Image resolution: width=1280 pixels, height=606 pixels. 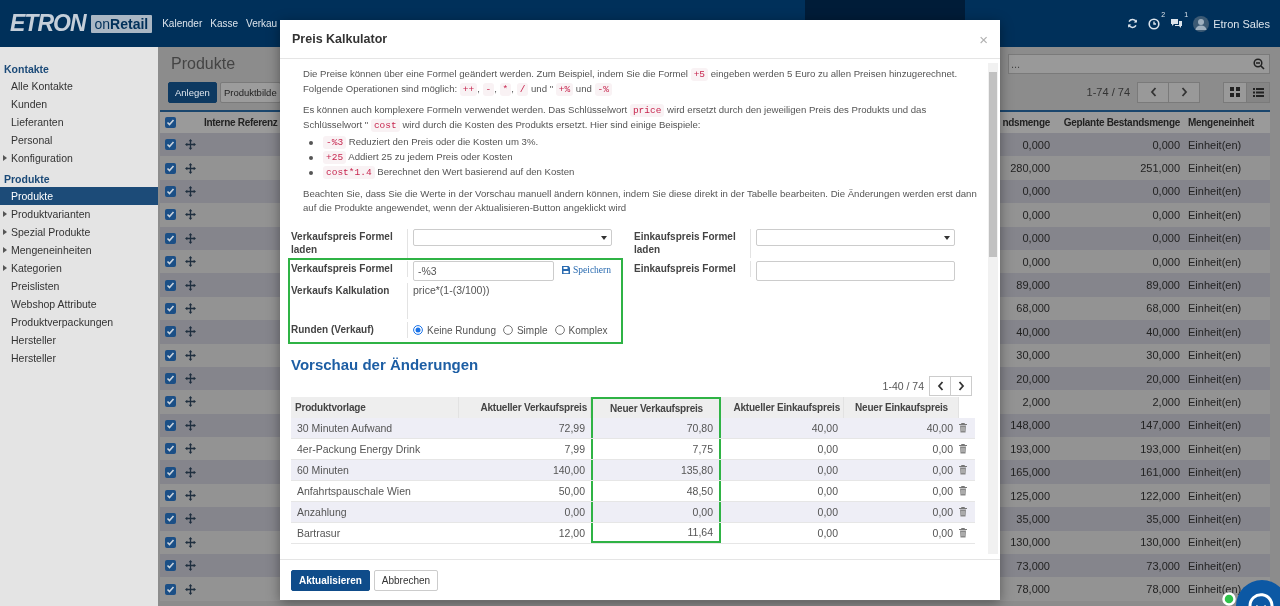 I want to click on table-cell: 140,00, so click(x=525, y=470).